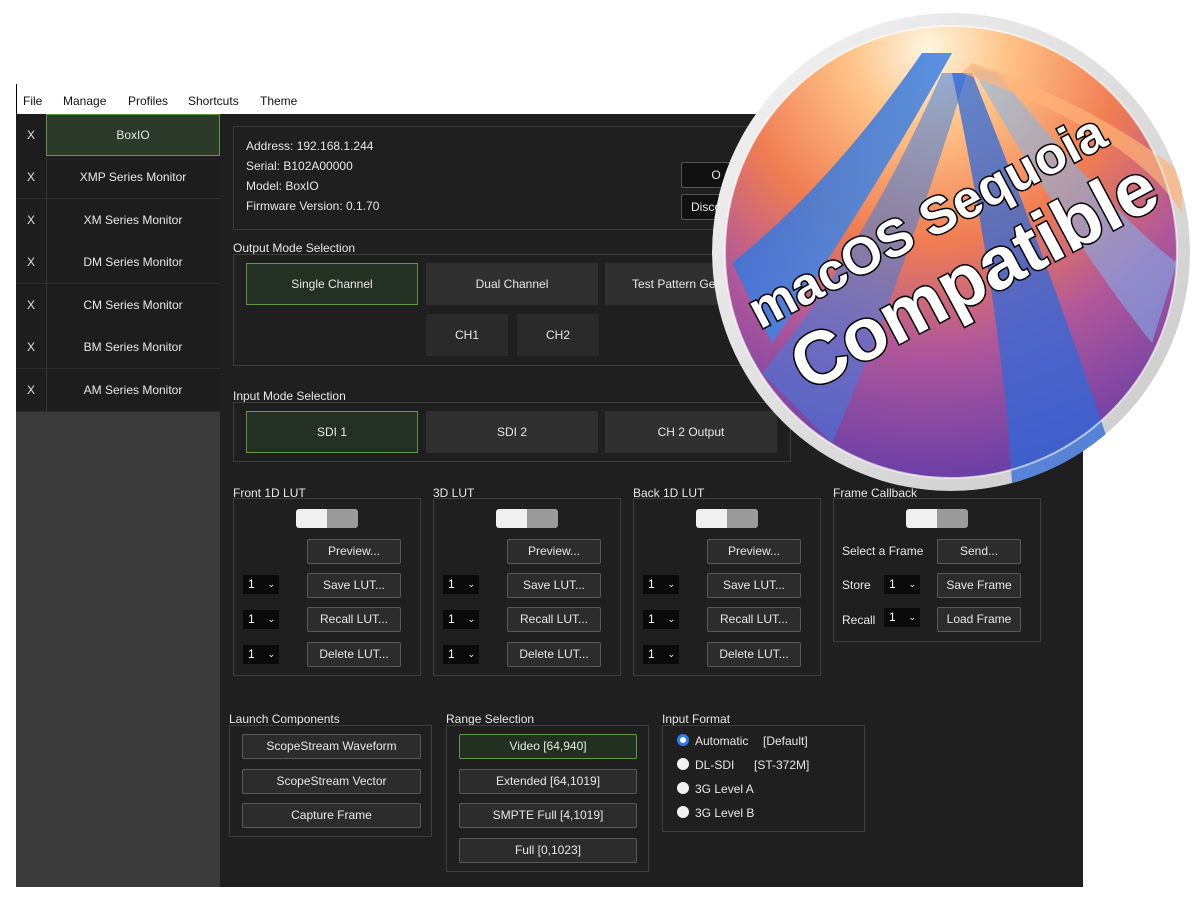 This screenshot has height=903, width=1200. What do you see at coordinates (979, 585) in the screenshot?
I see `save-frame-button: Save Frame` at bounding box center [979, 585].